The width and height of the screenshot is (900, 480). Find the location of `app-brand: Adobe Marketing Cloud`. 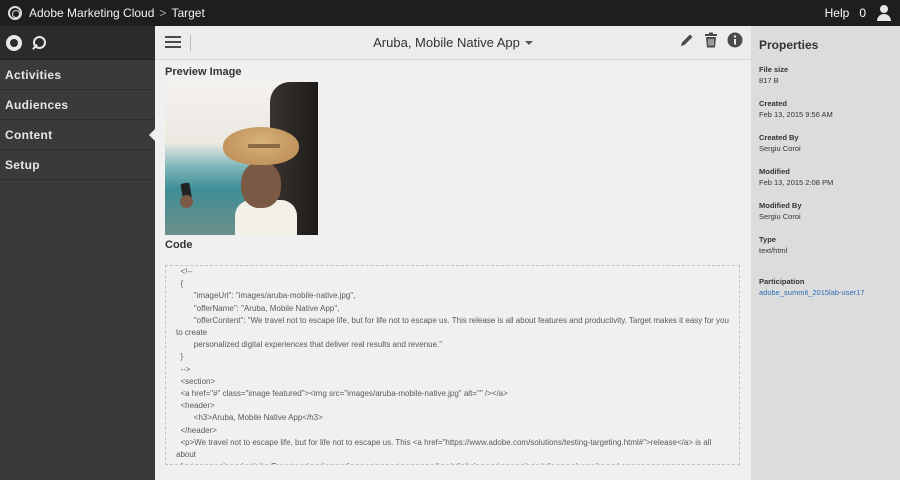

app-brand: Adobe Marketing Cloud is located at coordinates (91, 13).